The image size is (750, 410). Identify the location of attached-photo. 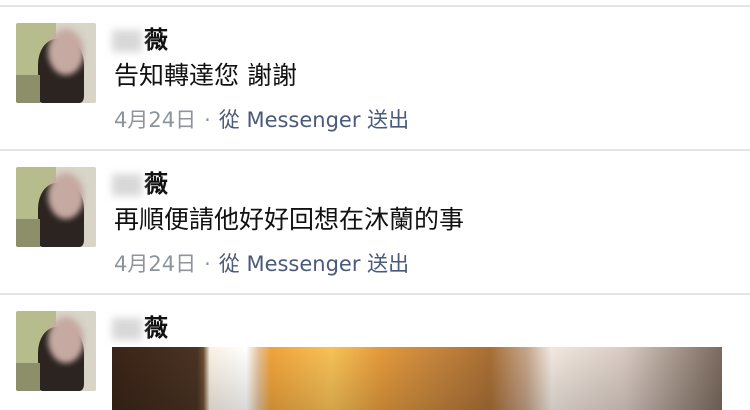
(417, 378).